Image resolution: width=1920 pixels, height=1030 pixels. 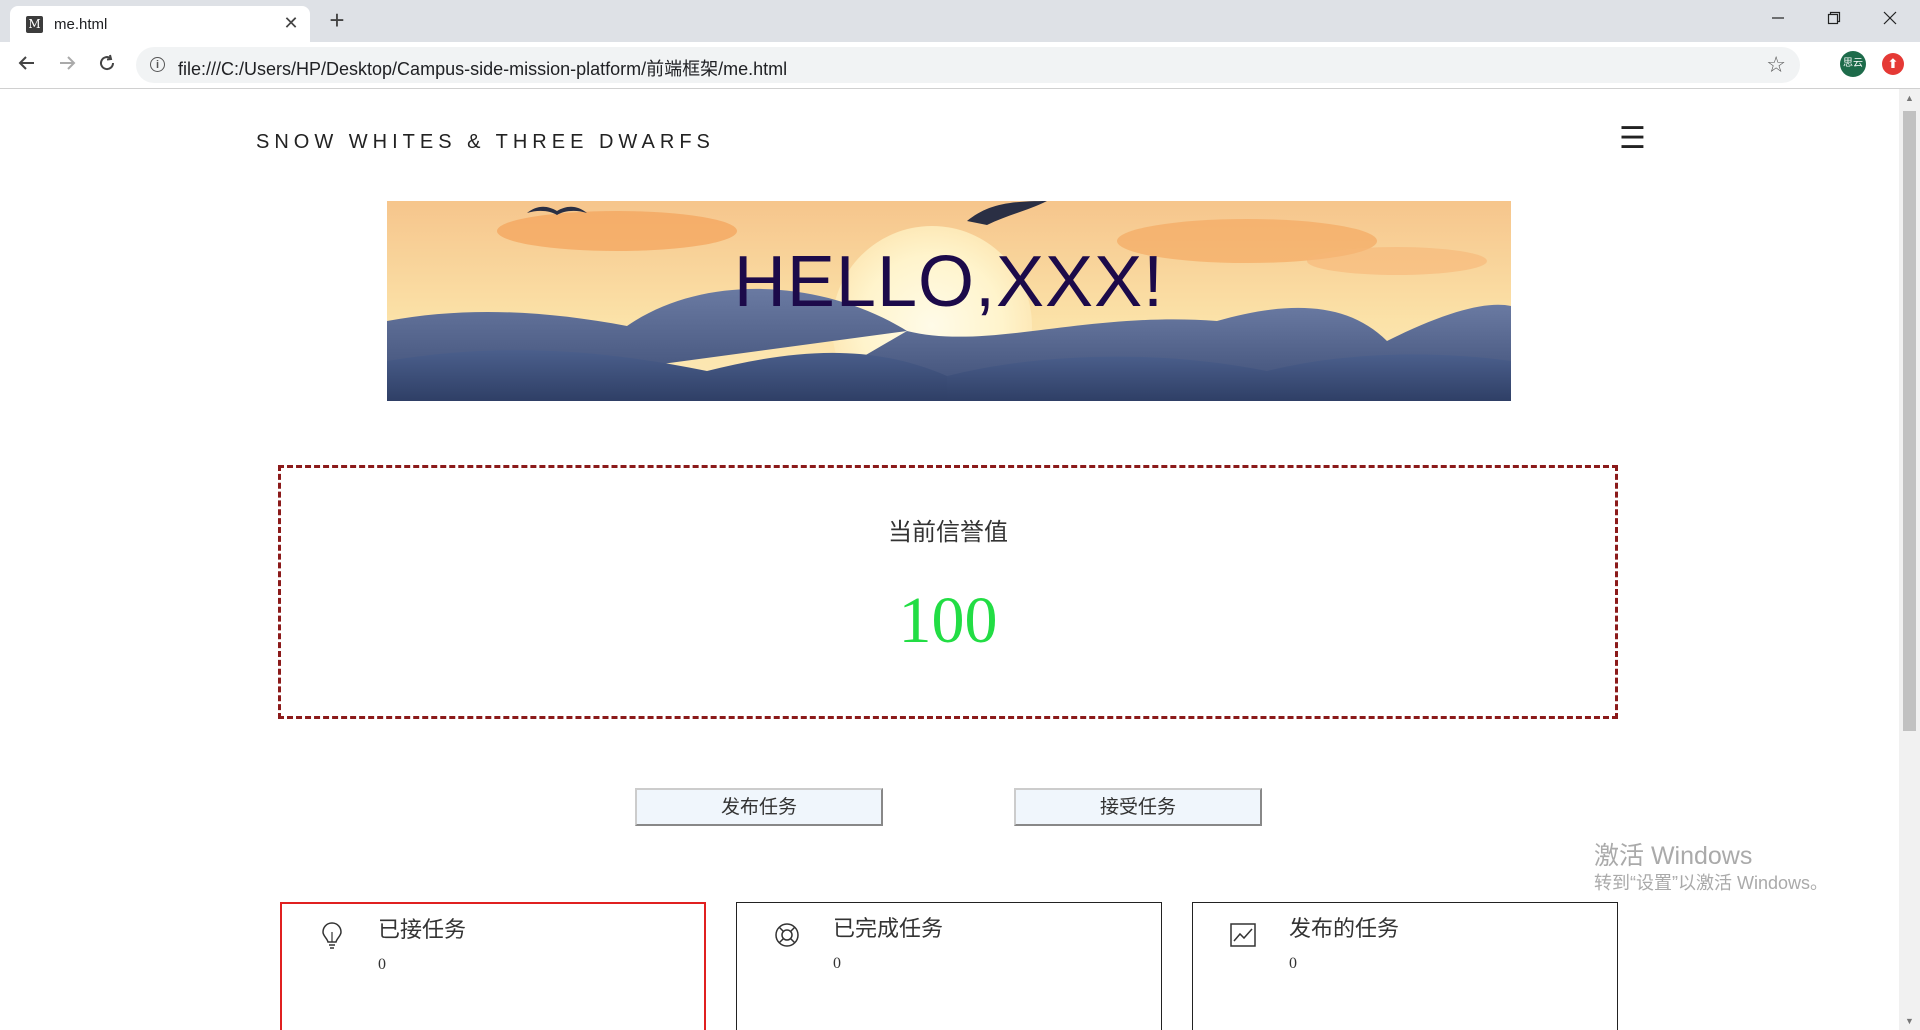 I want to click on lightbulb-icon, so click(x=332, y=935).